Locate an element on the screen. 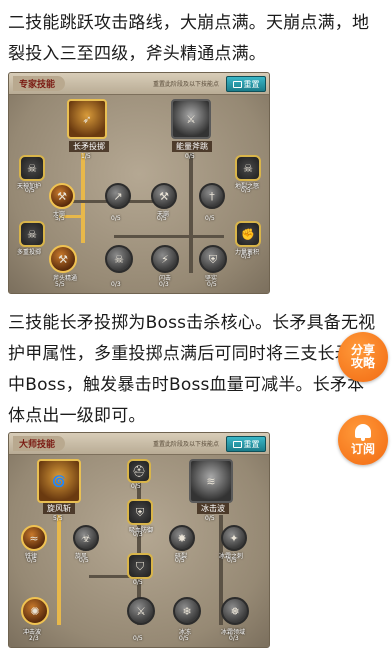 The image size is (392, 648). axe-icon: ⚒ is located at coordinates (63, 259).